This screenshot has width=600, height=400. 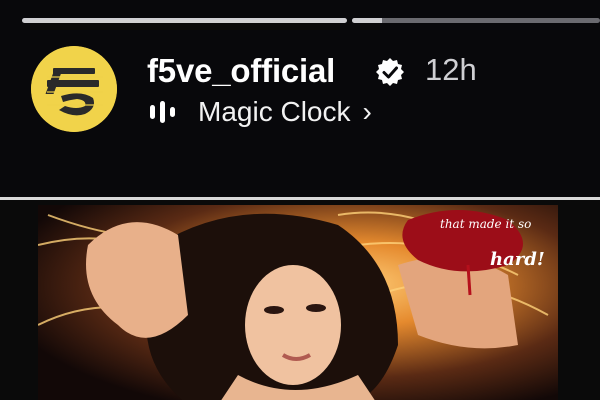 What do you see at coordinates (165, 112) in the screenshot?
I see `equalizer-icon` at bounding box center [165, 112].